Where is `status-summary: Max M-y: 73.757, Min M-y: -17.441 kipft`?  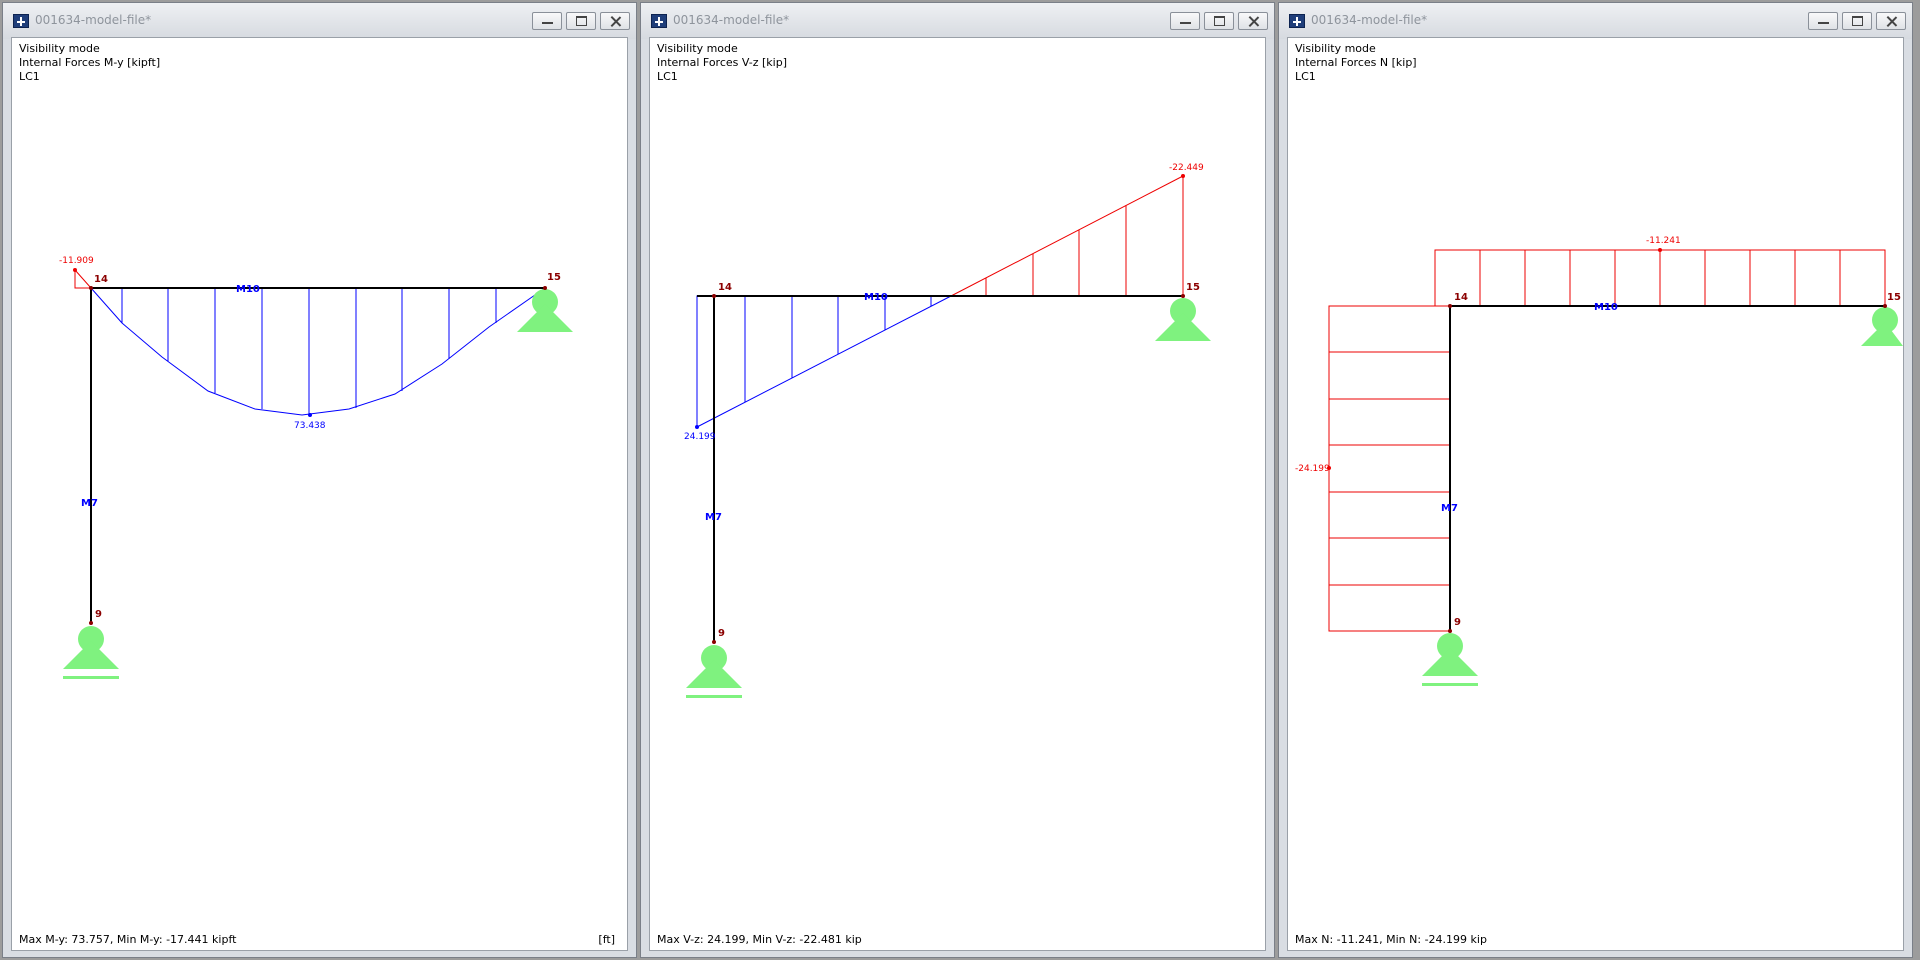 status-summary: Max M-y: 73.757, Min M-y: -17.441 kipft is located at coordinates (128, 939).